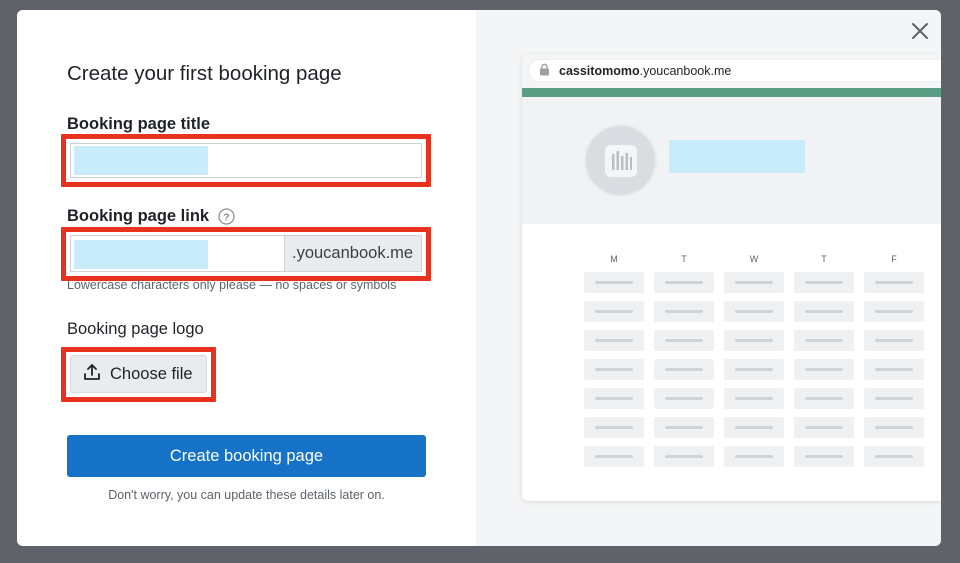 This screenshot has width=960, height=563. I want to click on choose-file-button: Choose file, so click(138, 374).